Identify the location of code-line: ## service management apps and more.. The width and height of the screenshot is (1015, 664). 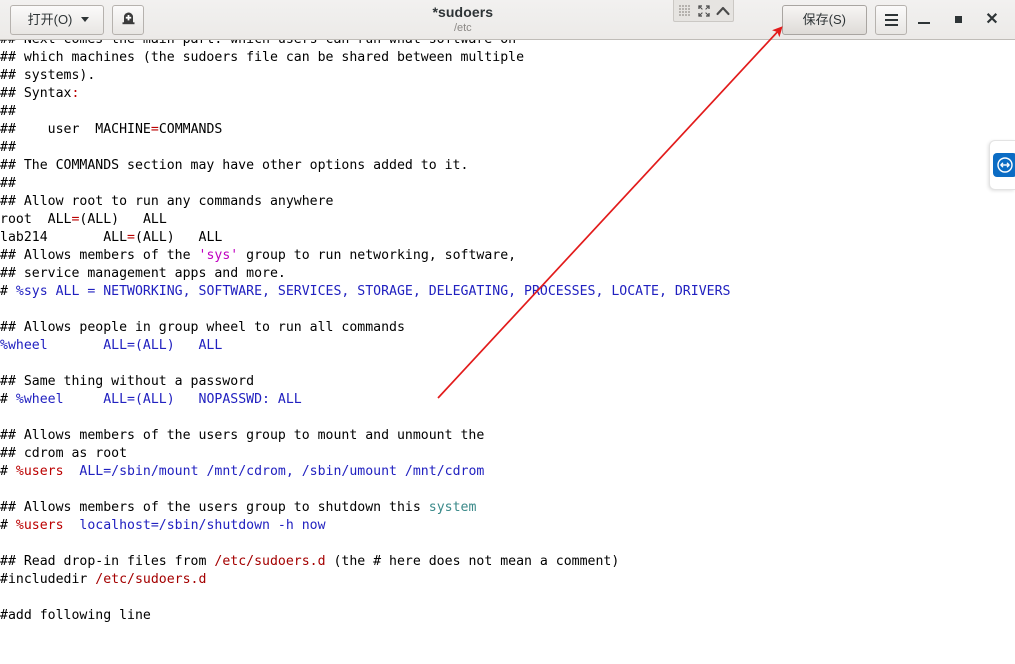
(365, 274).